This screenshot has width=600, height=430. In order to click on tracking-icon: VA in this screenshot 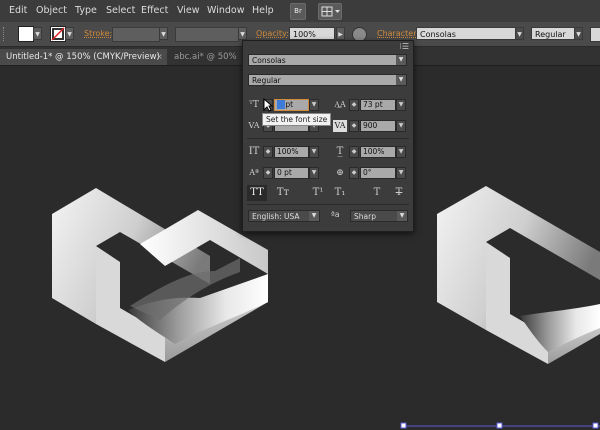, I will do `click(340, 126)`.